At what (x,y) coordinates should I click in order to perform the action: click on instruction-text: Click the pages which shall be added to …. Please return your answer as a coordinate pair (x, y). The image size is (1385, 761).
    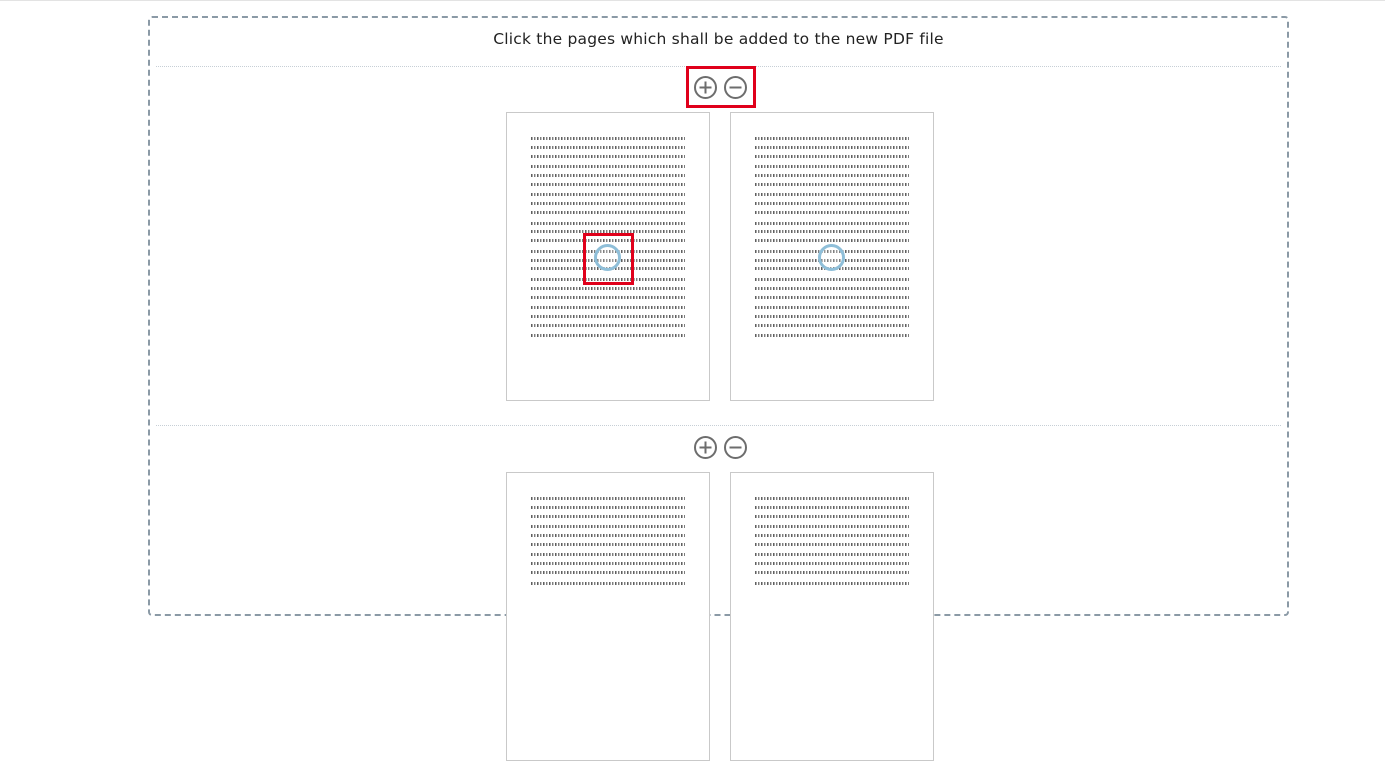
    Looking at the image, I should click on (718, 39).